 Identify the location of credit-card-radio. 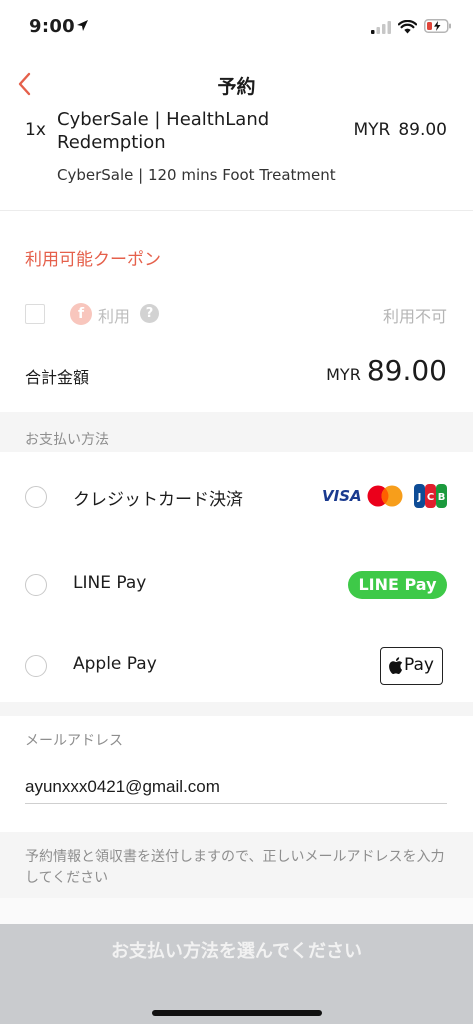
(36, 497).